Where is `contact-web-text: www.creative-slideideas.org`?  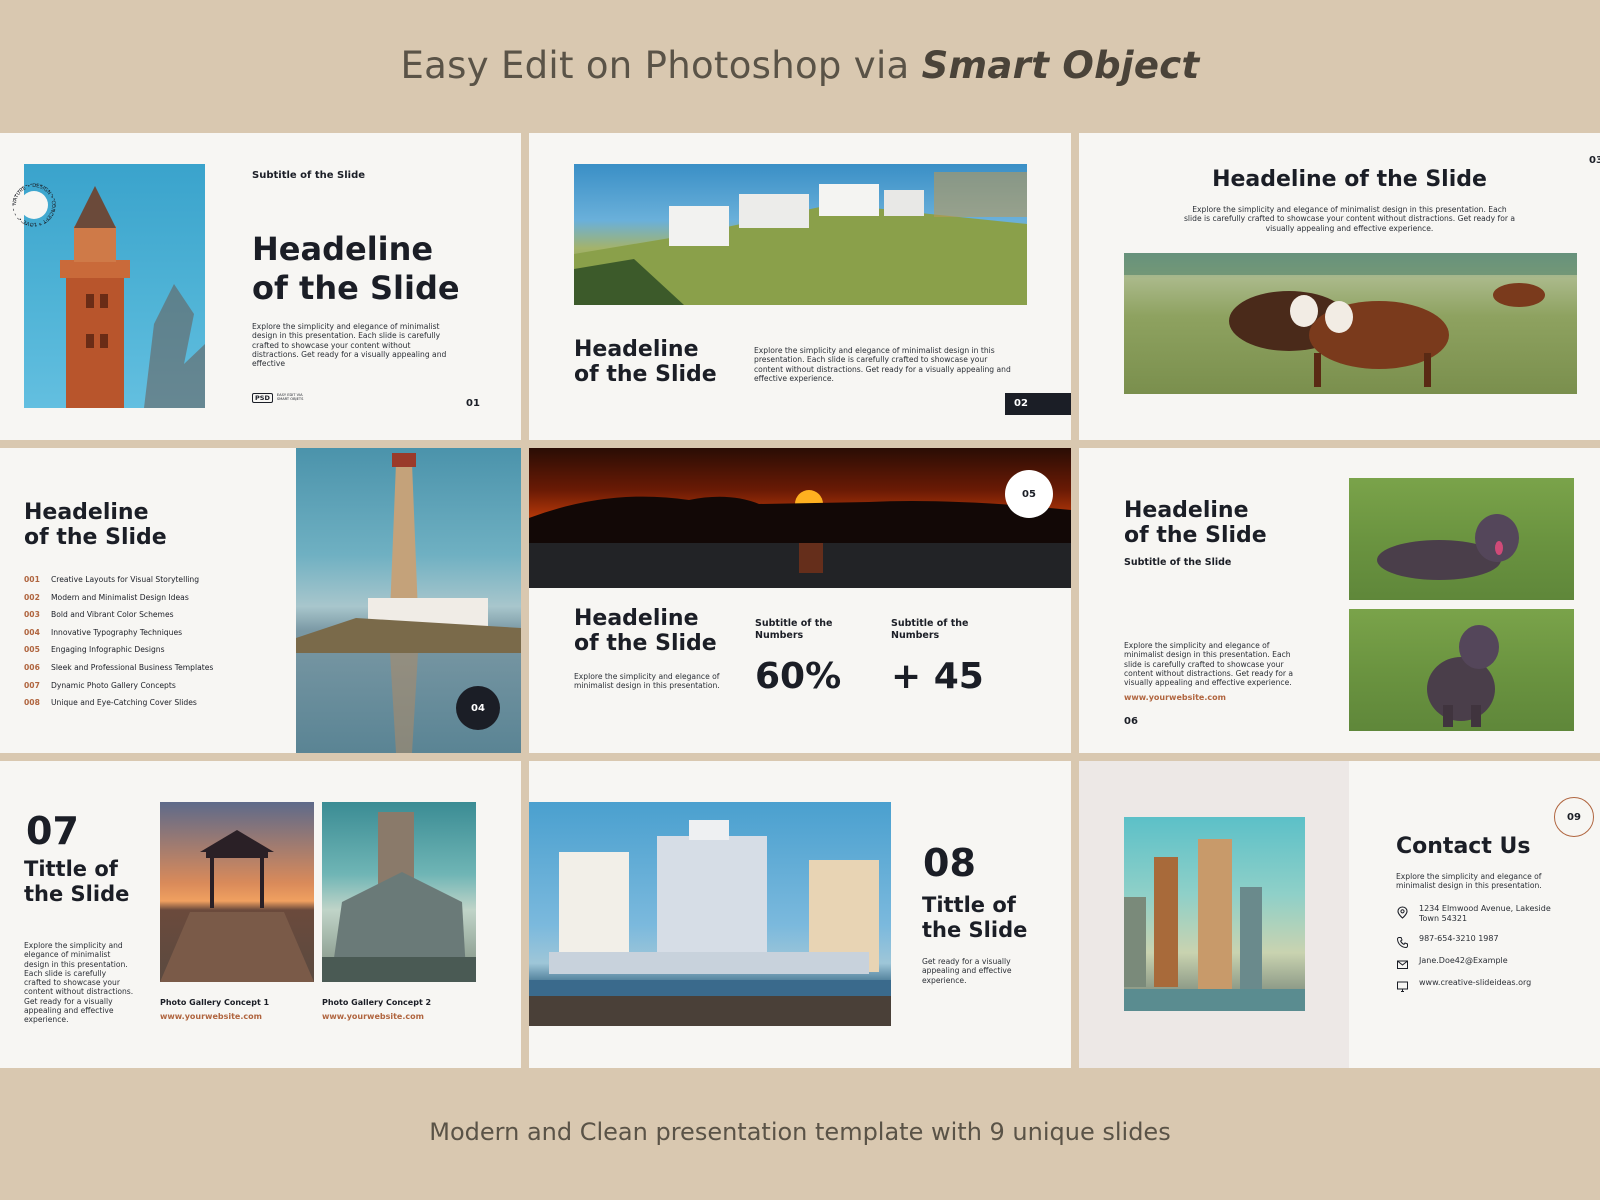
contact-web-text: www.creative-slideideas.org is located at coordinates (1475, 984).